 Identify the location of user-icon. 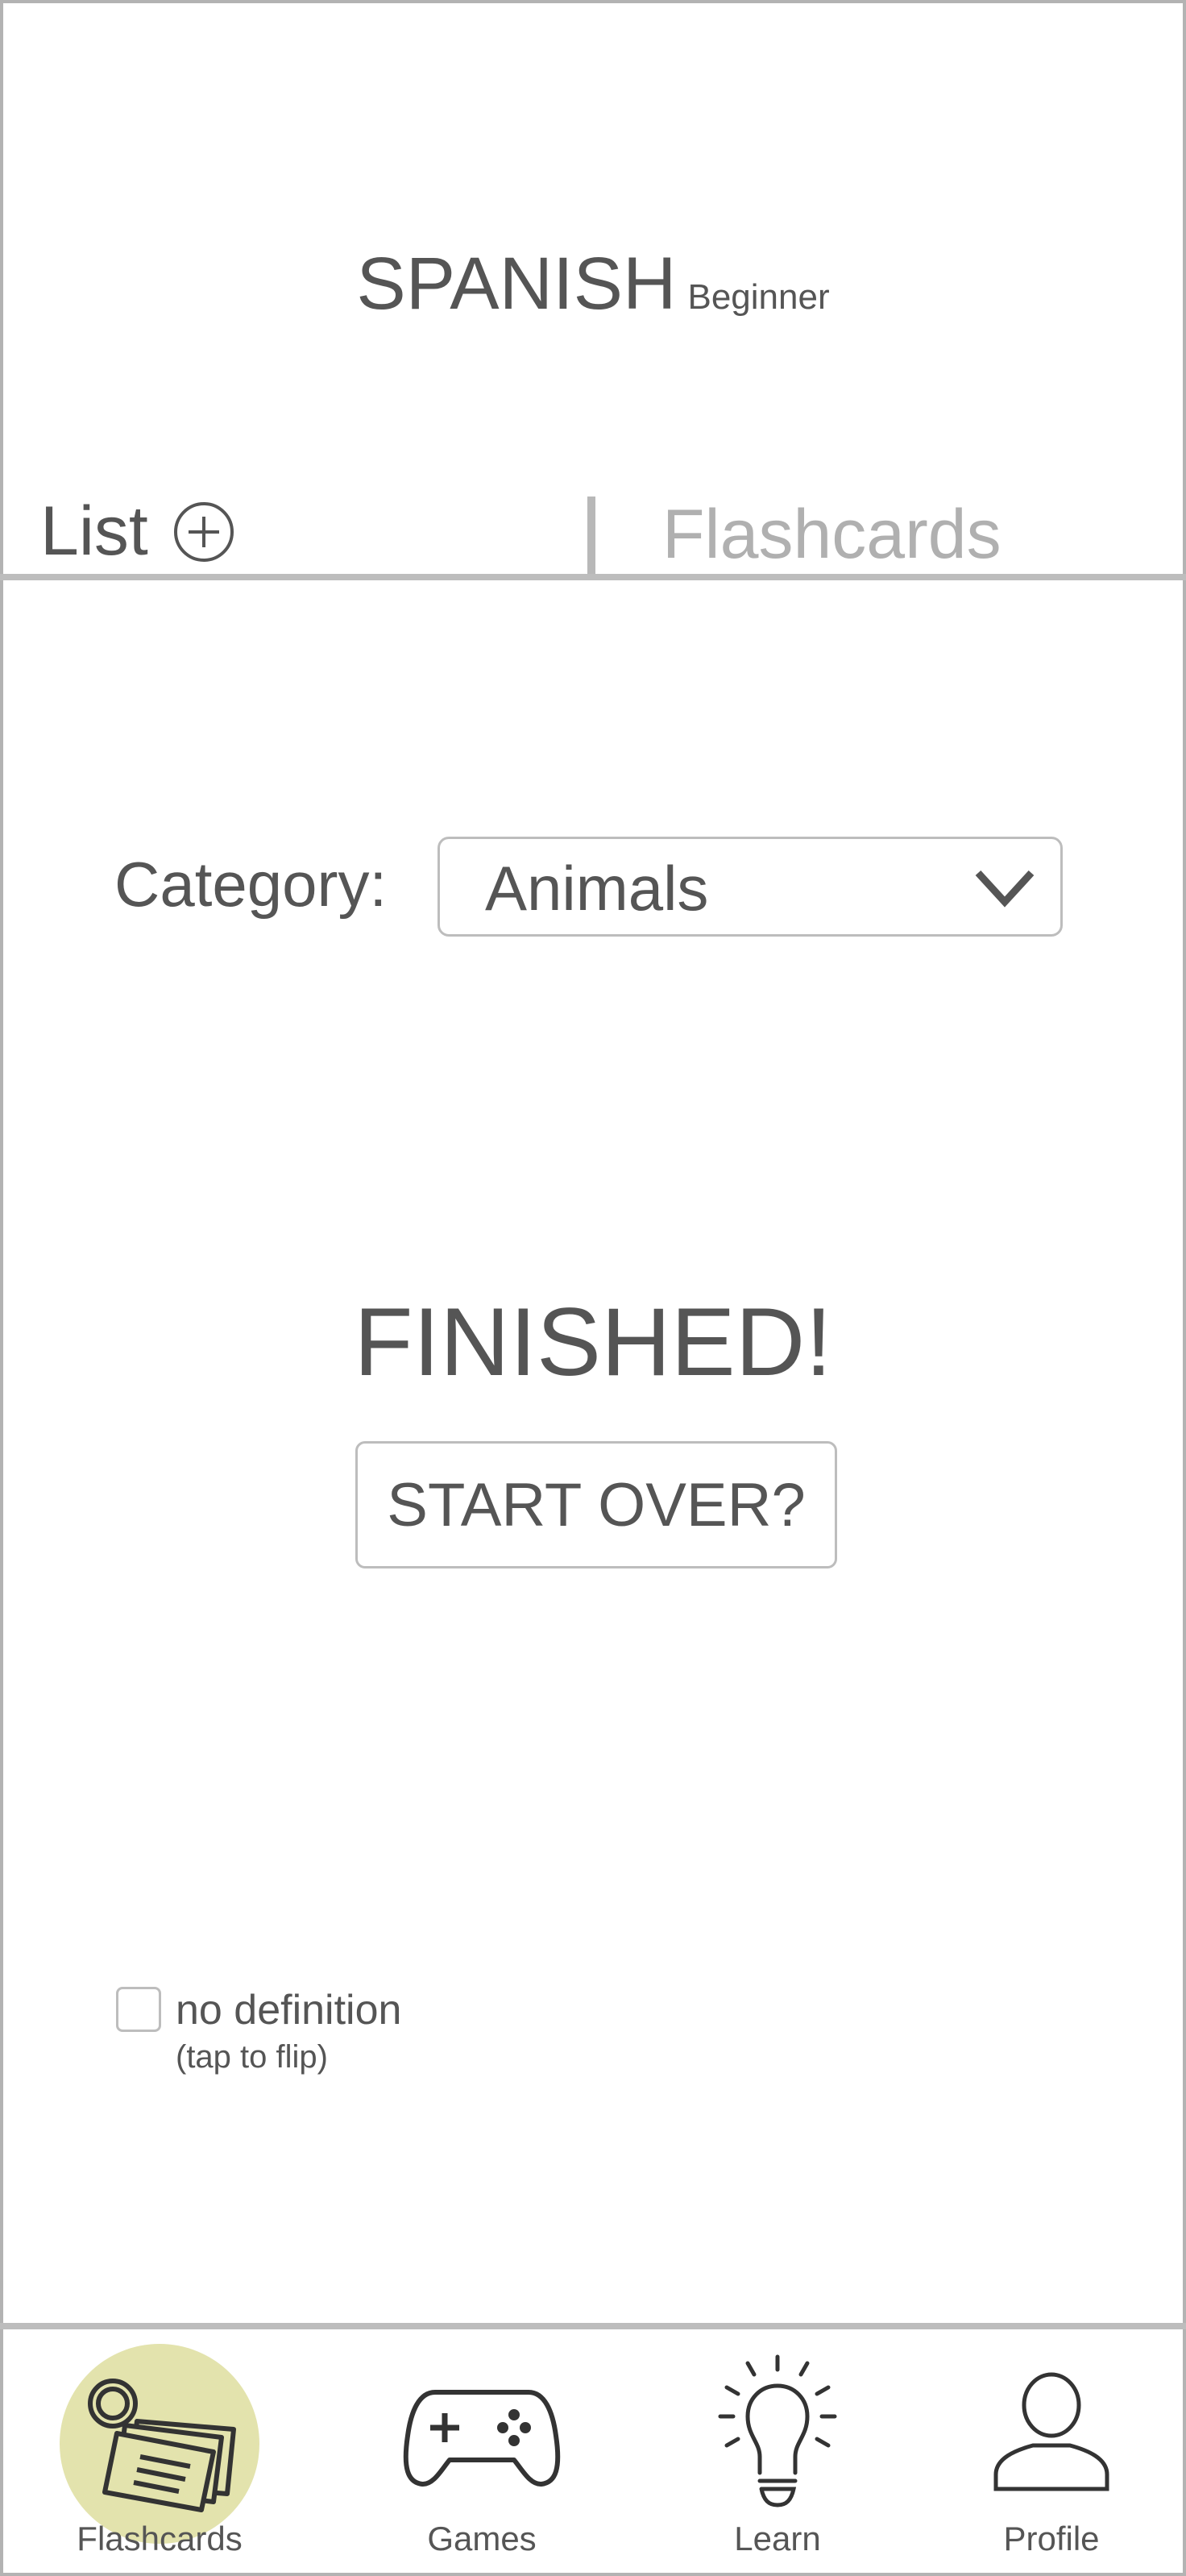
(1051, 2431).